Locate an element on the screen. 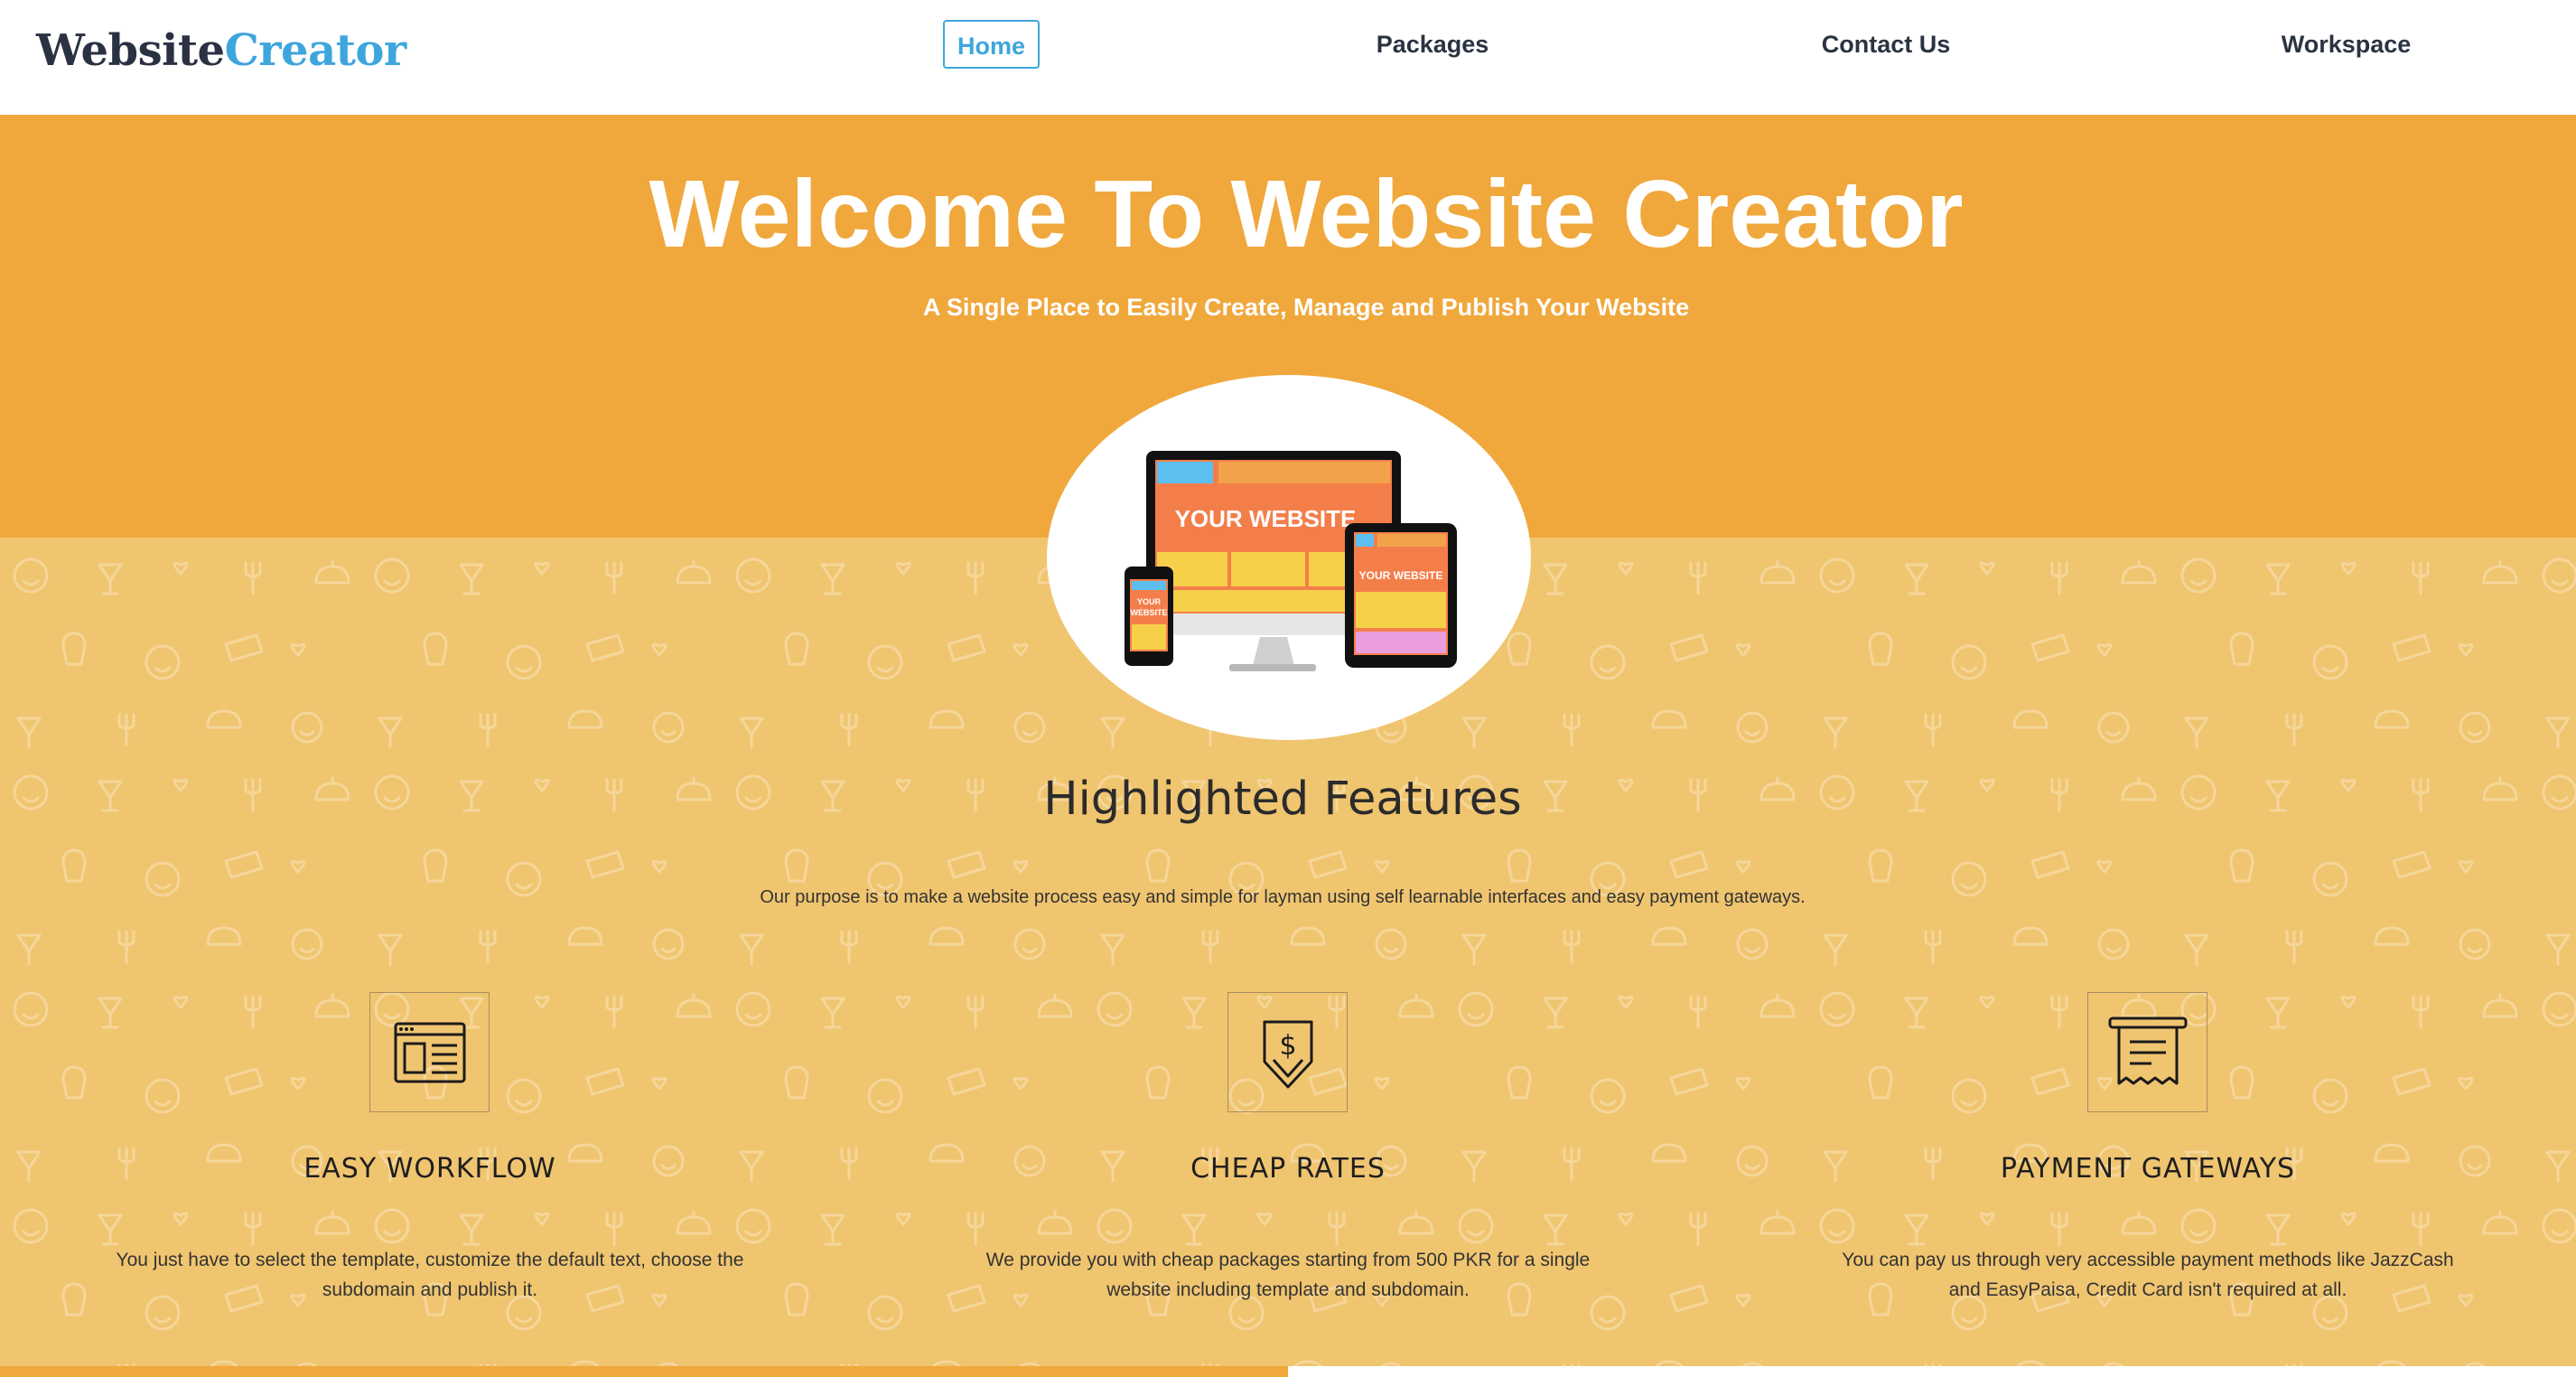 The image size is (2576, 1377). nav-item-workspace: Workspace is located at coordinates (2346, 44).